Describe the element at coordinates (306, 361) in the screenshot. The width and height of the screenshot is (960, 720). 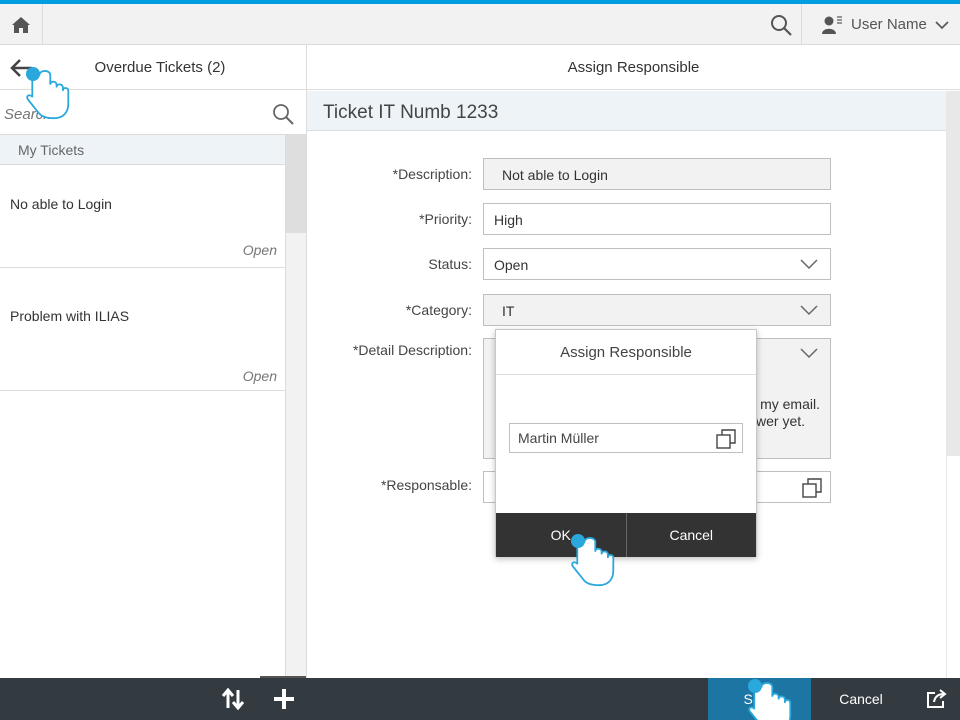
I see `split-divider` at that location.